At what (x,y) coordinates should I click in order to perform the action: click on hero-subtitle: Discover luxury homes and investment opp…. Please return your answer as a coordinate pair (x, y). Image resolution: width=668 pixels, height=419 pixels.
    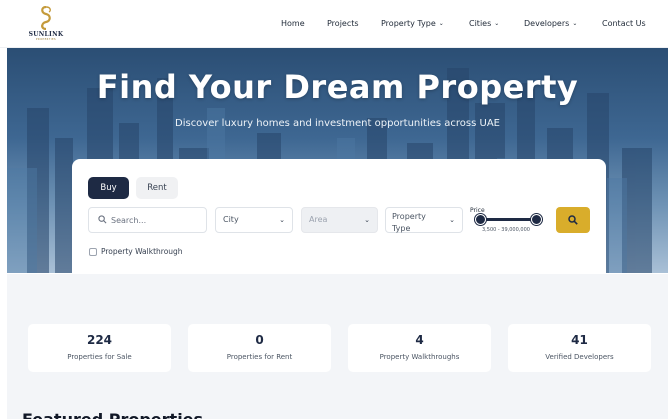
    Looking at the image, I should click on (337, 123).